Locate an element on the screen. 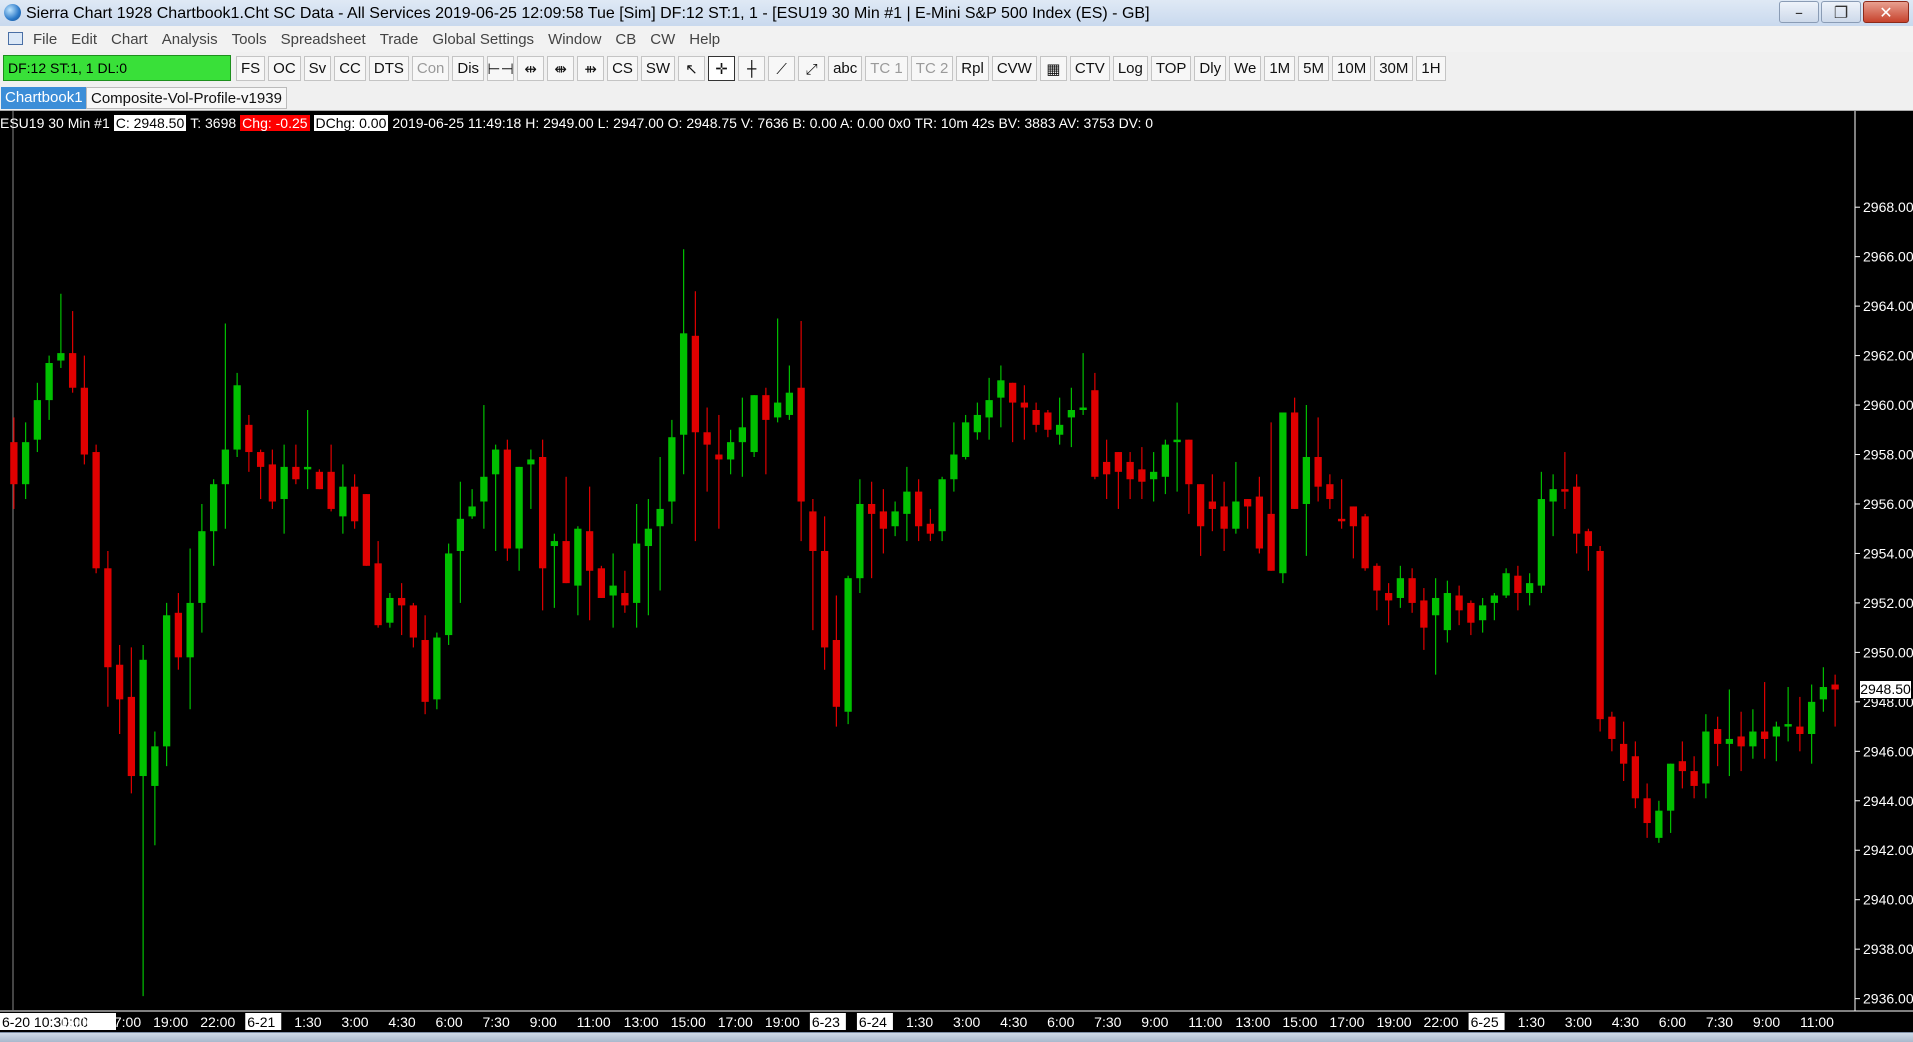  menu-cb: CB is located at coordinates (625, 39).